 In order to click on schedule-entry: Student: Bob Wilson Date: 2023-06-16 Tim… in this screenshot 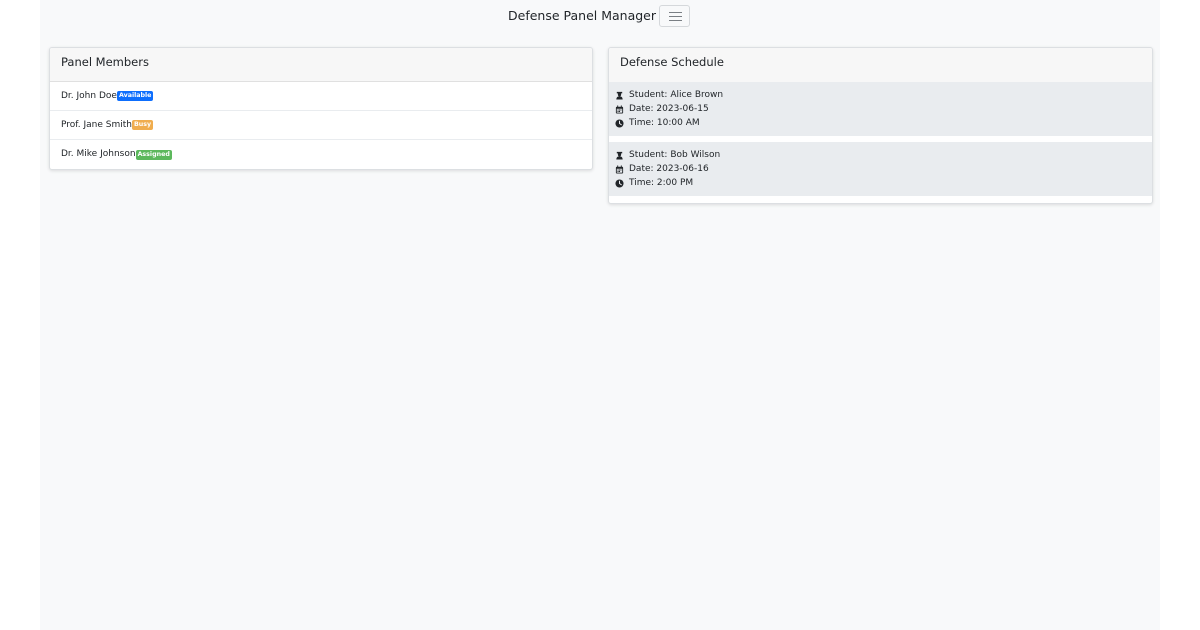, I will do `click(880, 169)`.